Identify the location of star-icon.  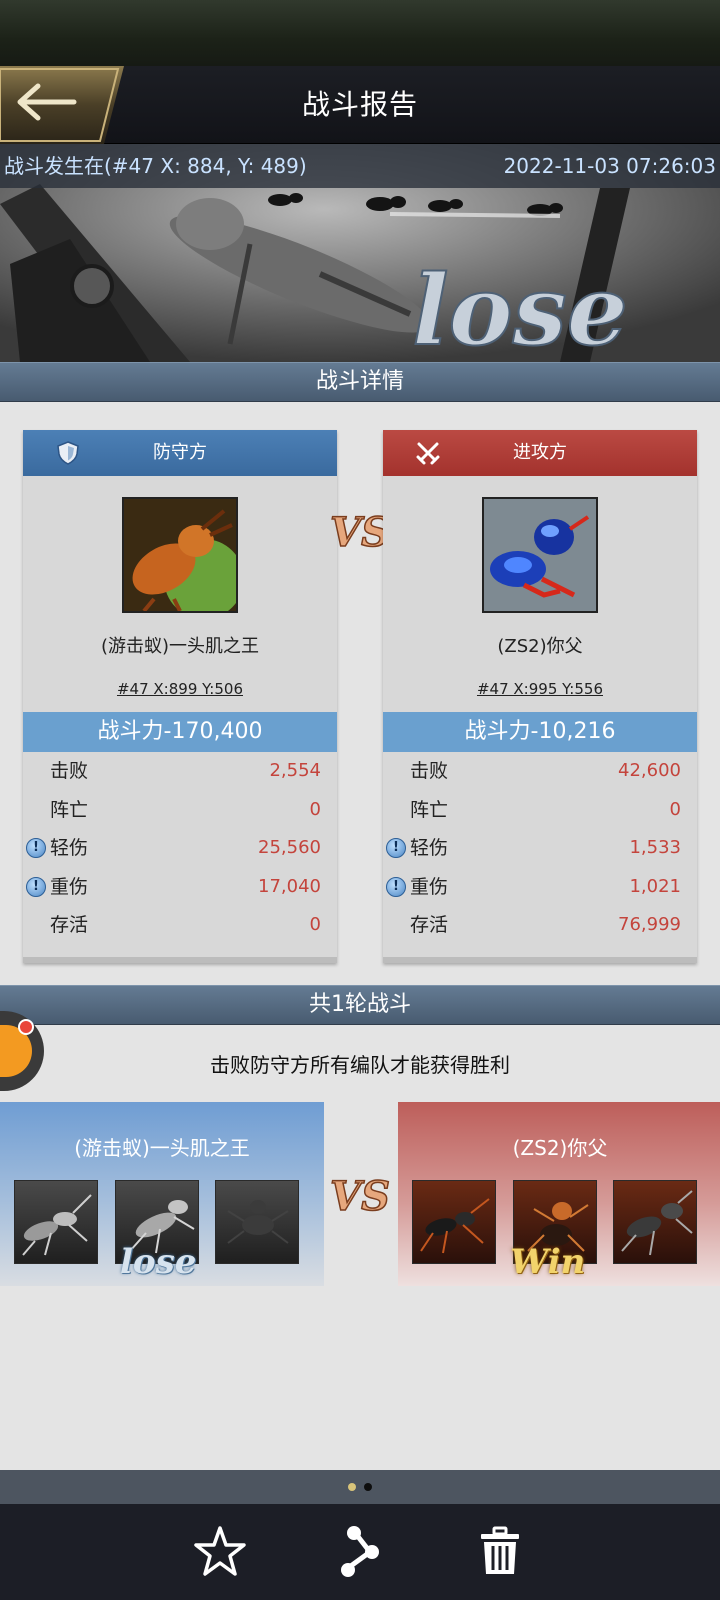
(220, 1551).